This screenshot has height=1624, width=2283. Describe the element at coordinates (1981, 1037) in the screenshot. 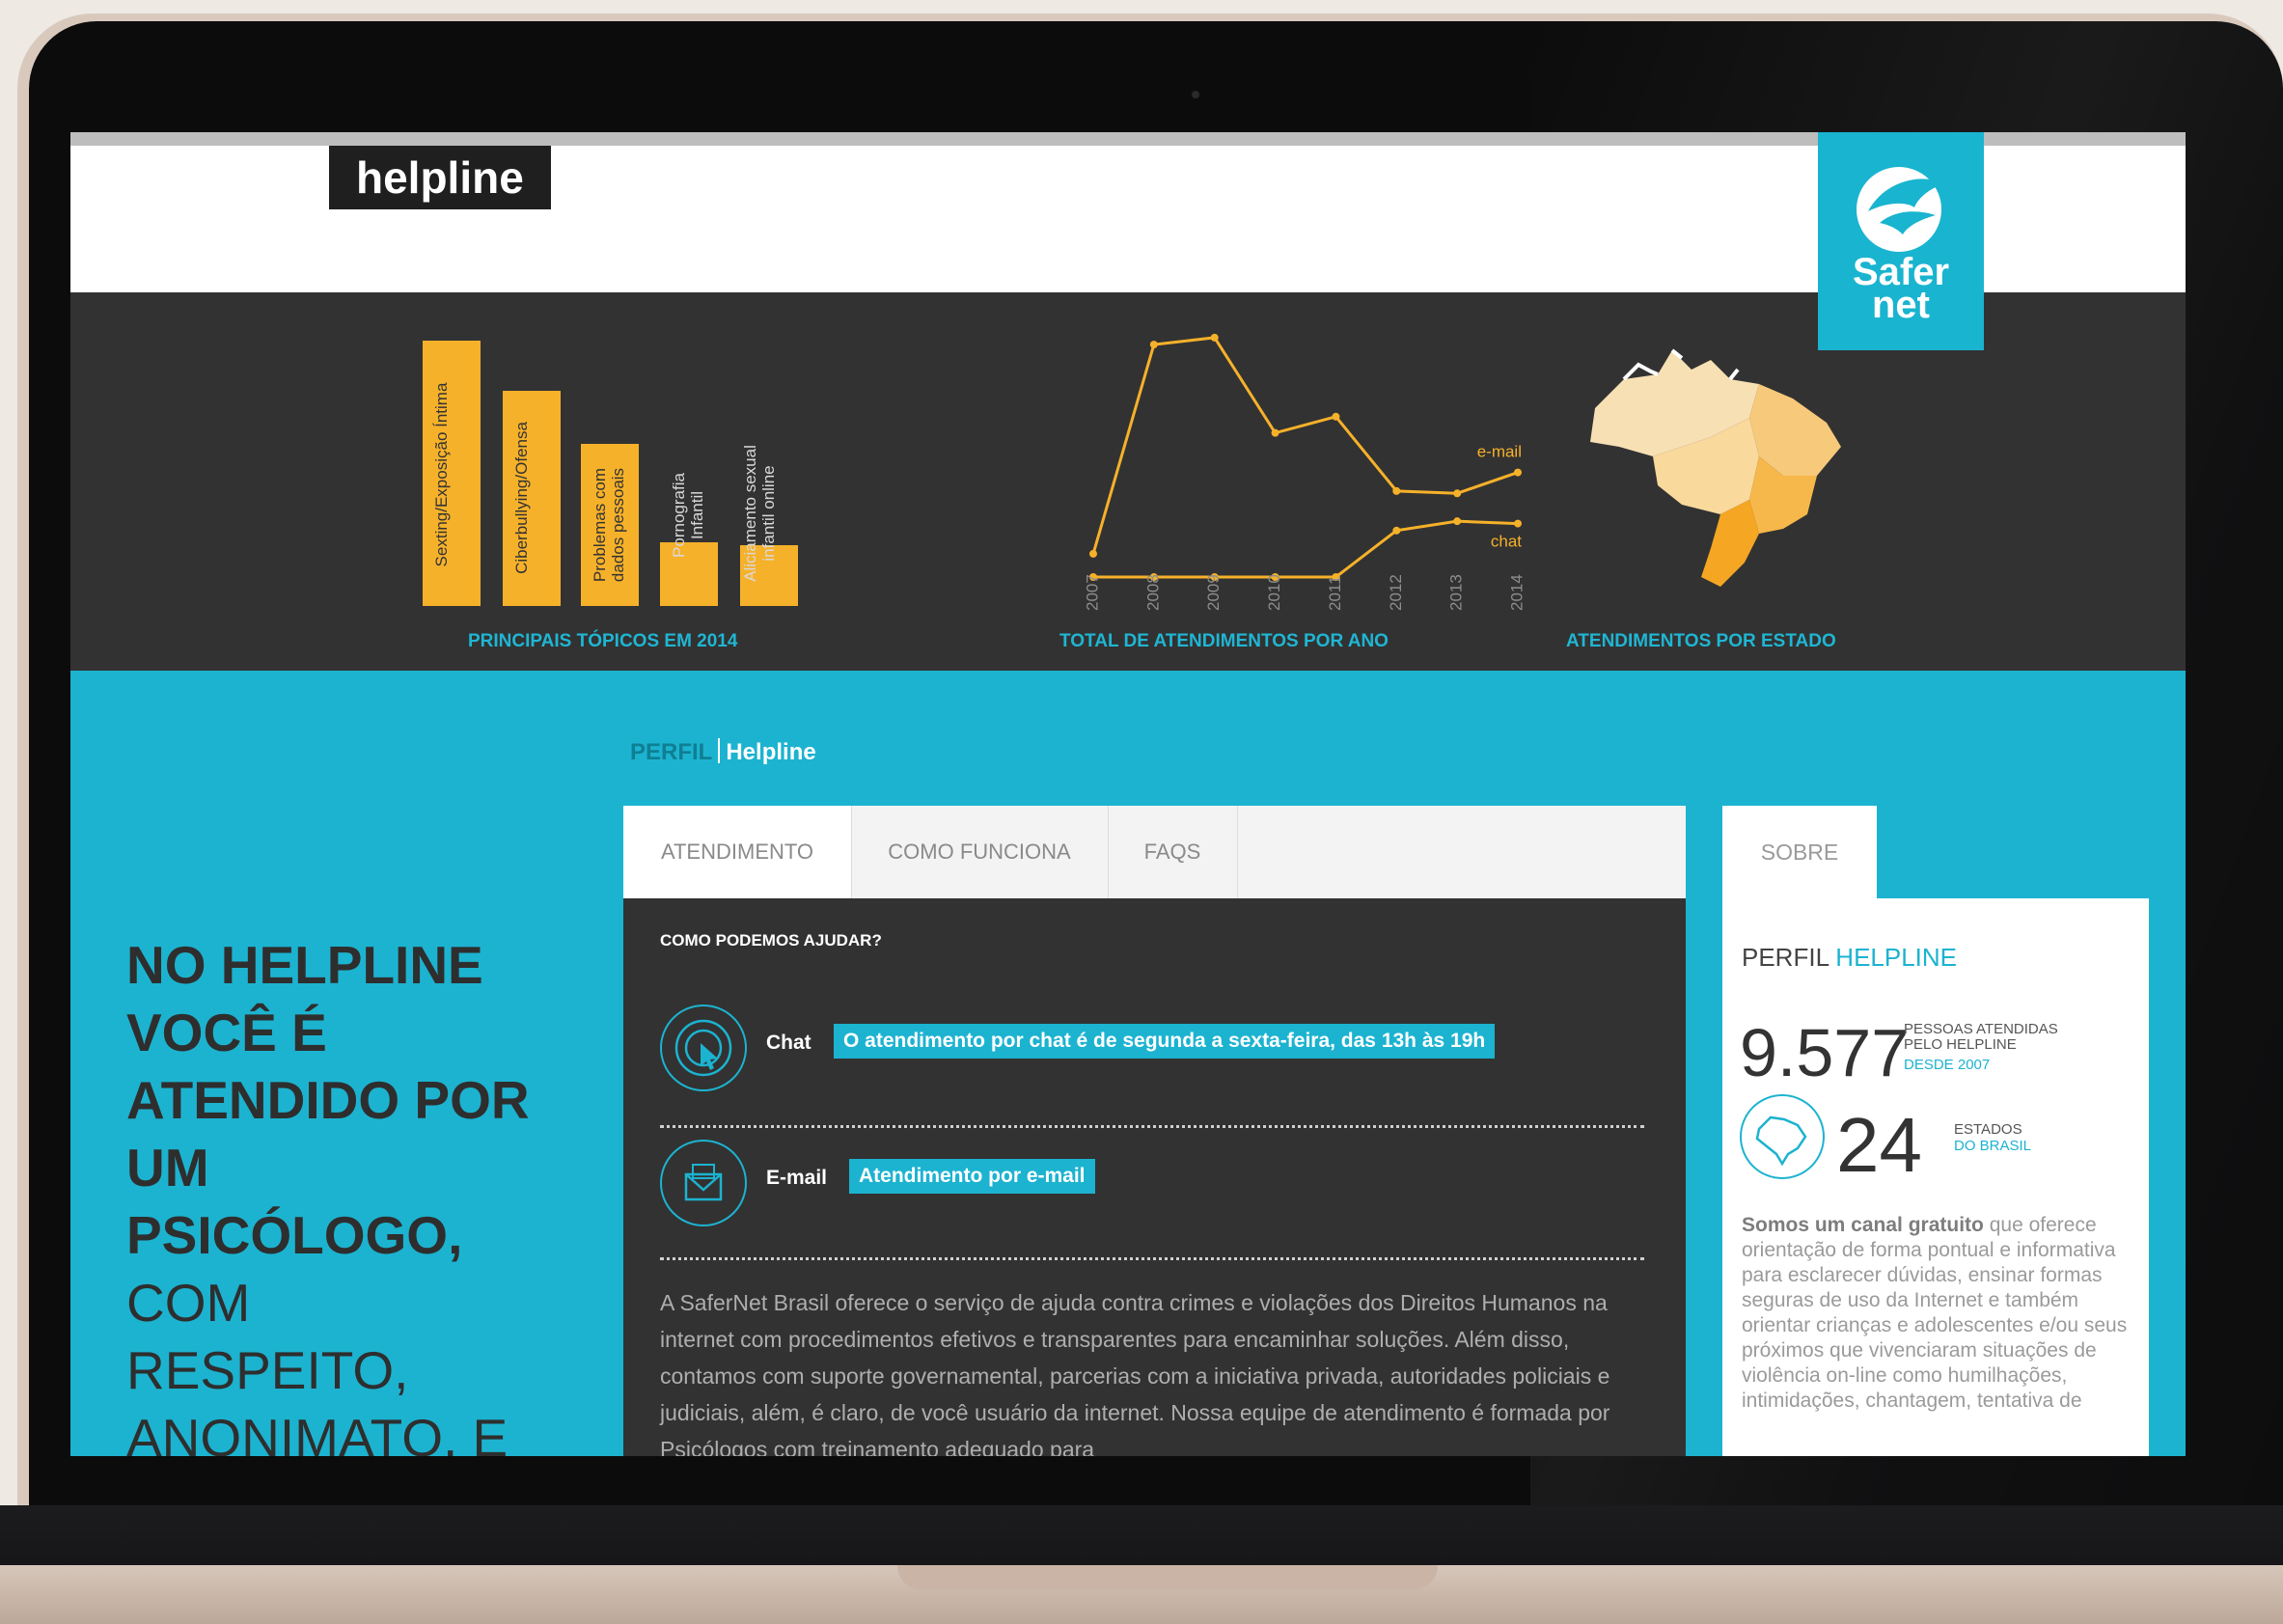

I see `people-label: PESSOAS ATENDIDAS PELO HELPLINE` at that location.